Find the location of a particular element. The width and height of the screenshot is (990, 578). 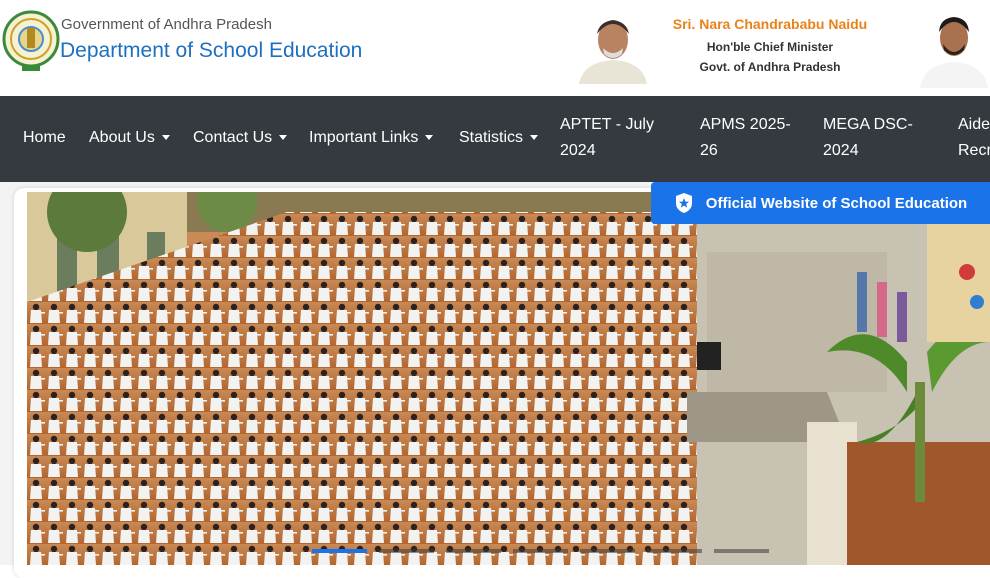

official-website-badge: Official Website of School Education is located at coordinates (820, 203).